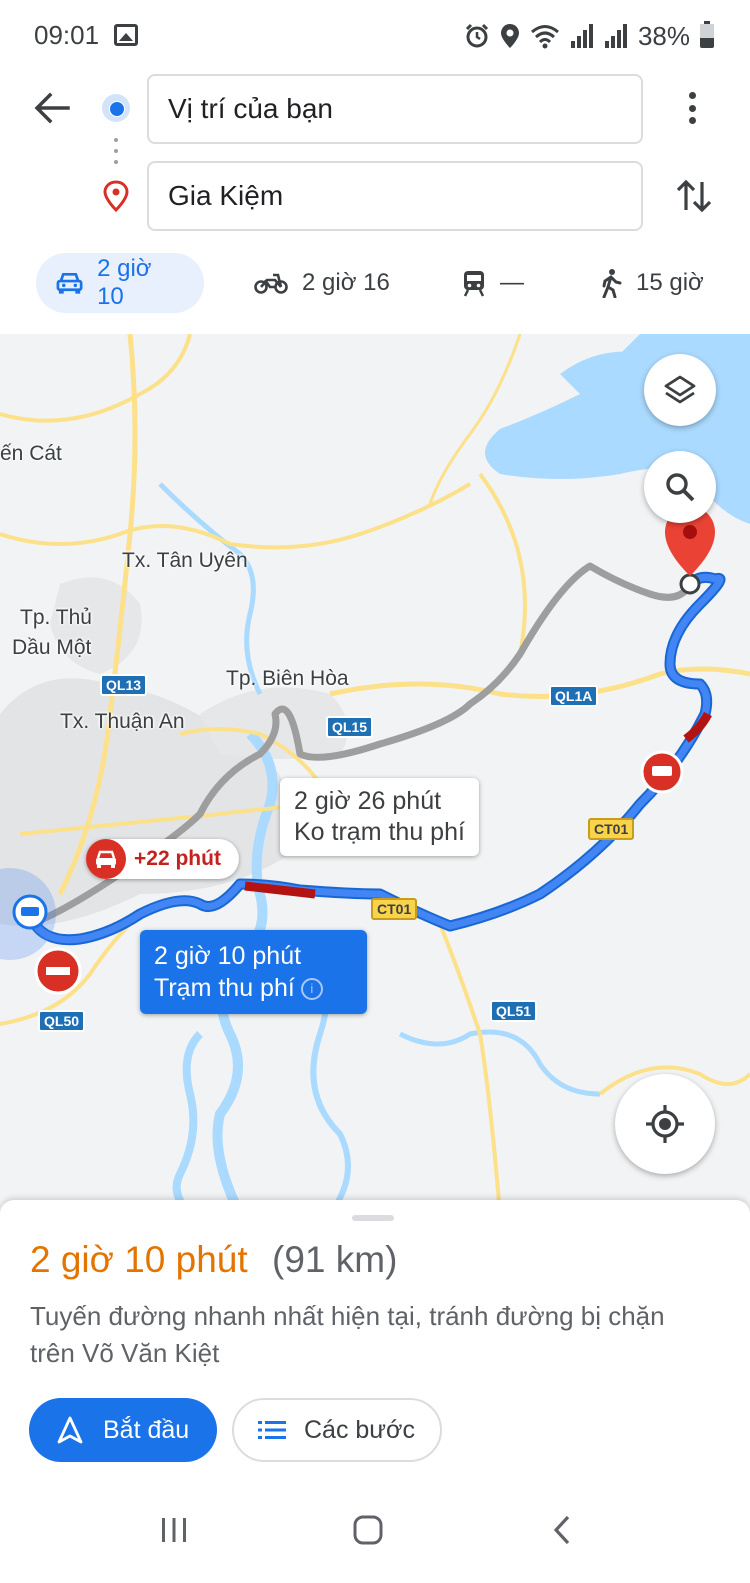 The width and height of the screenshot is (750, 1583). Describe the element at coordinates (335, 1259) in the screenshot. I see `route-distance: (91 km)` at that location.